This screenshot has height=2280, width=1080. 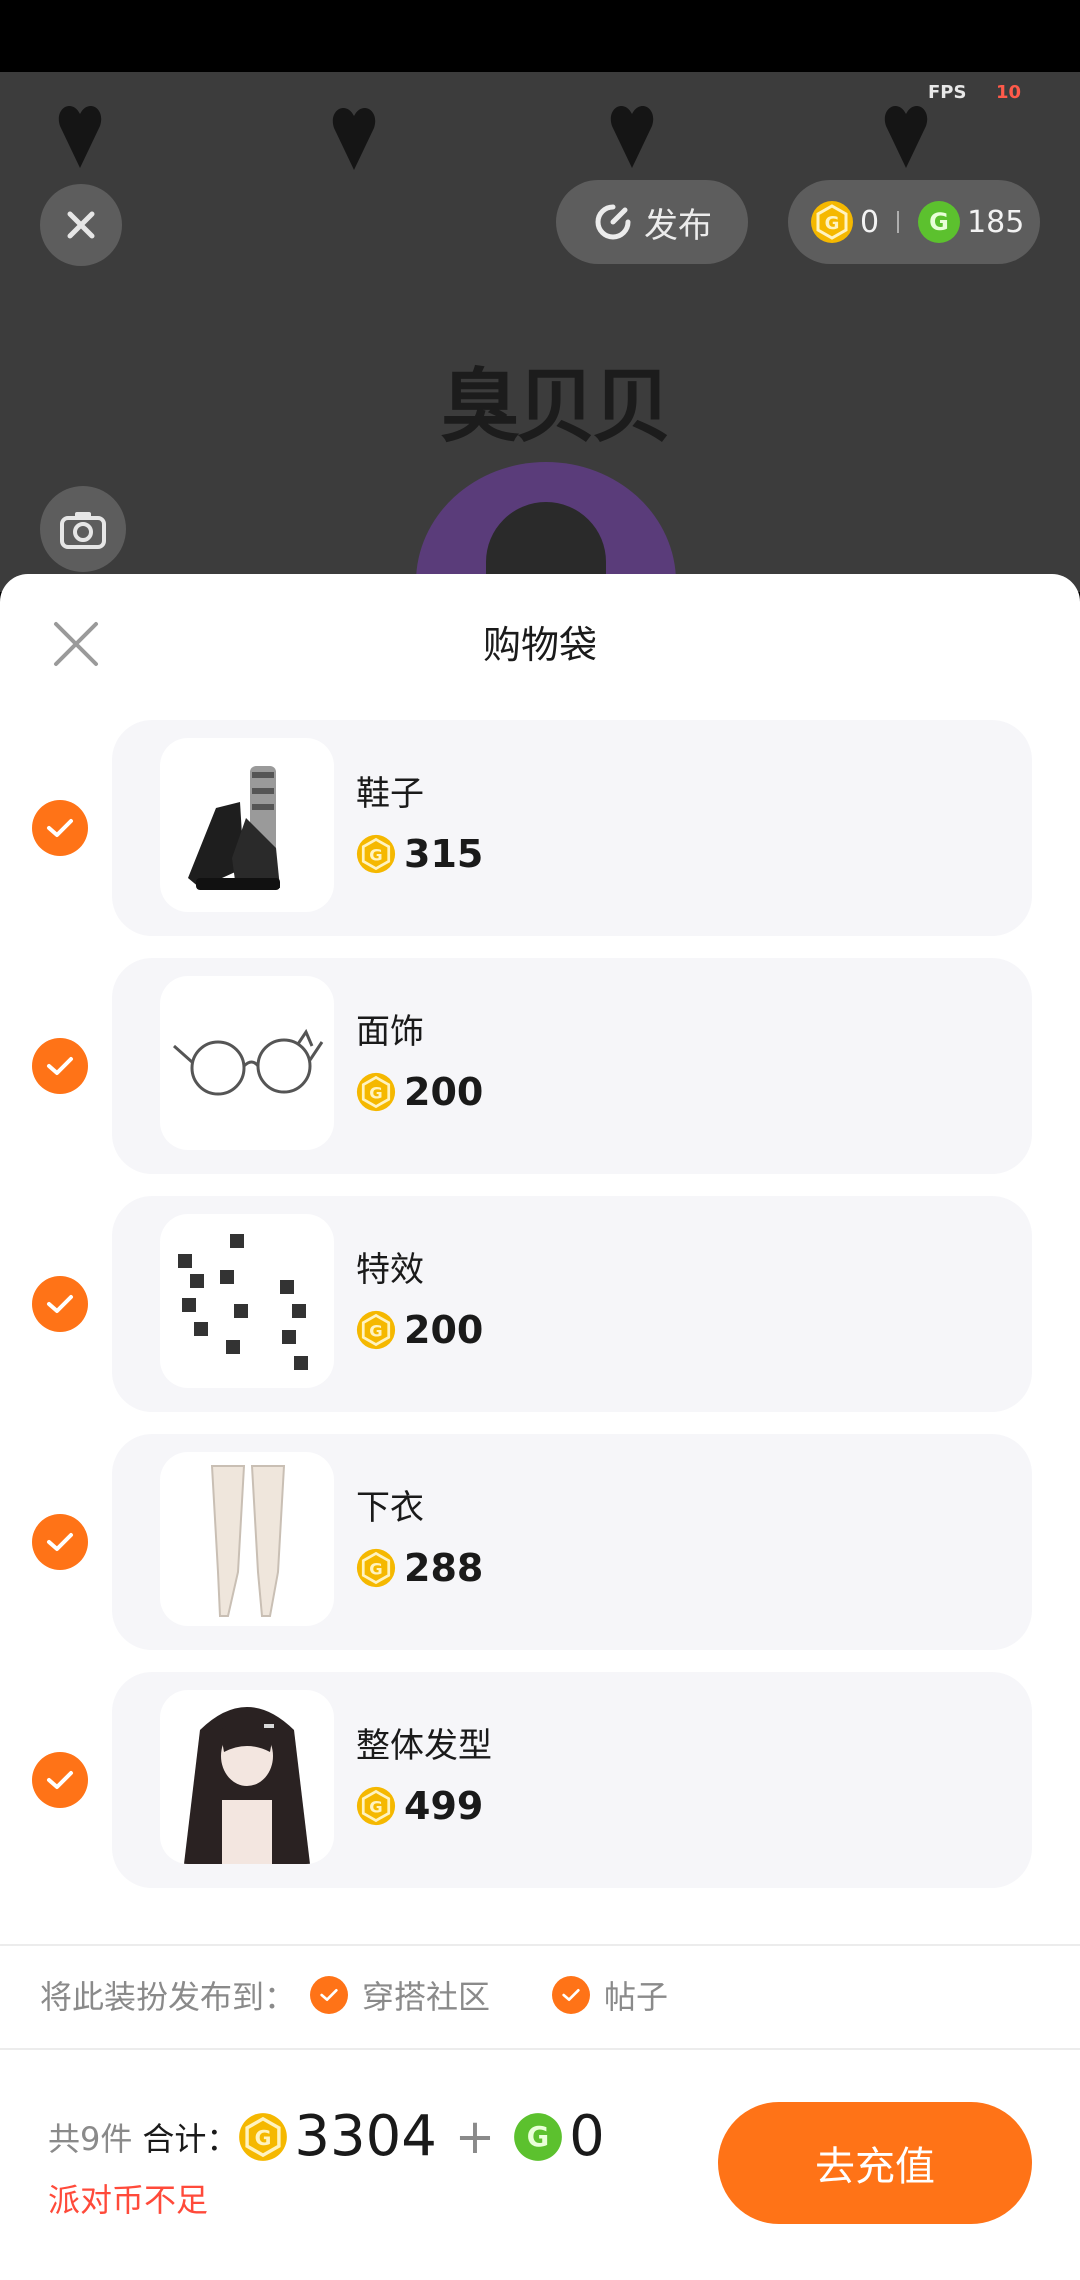 What do you see at coordinates (90, 2138) in the screenshot?
I see `total-count: 共9件` at bounding box center [90, 2138].